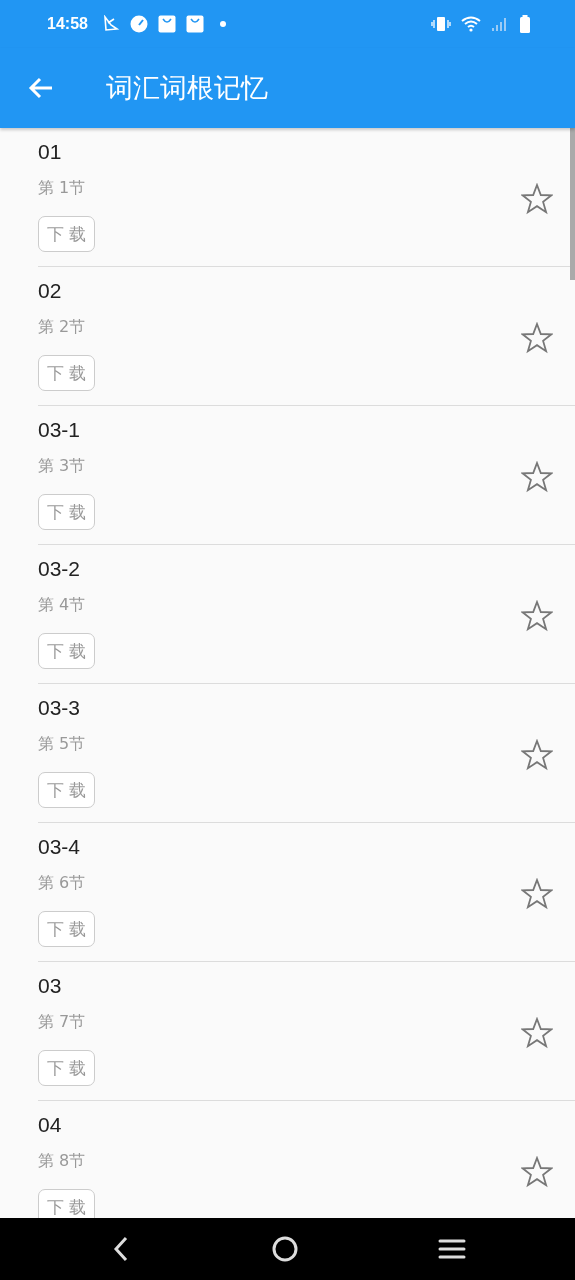  What do you see at coordinates (138, 24) in the screenshot?
I see `gauge-icon` at bounding box center [138, 24].